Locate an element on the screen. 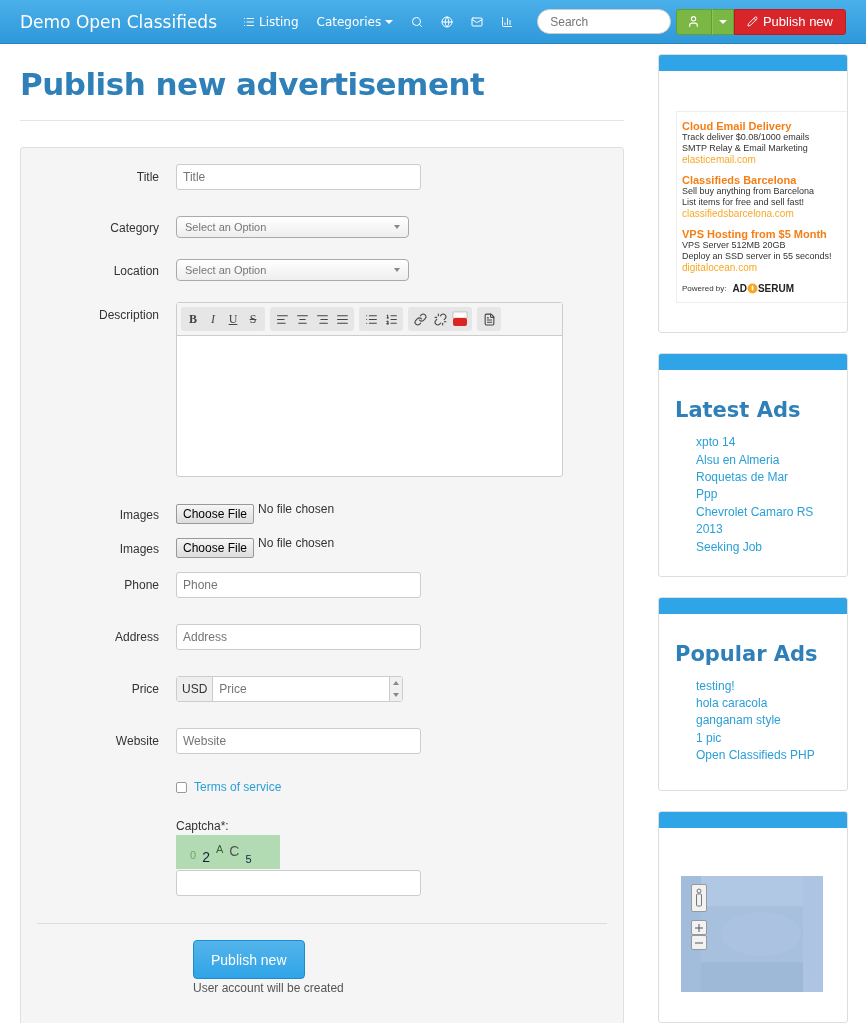 Image resolution: width=866 pixels, height=1024 pixels. document-icon is located at coordinates (489, 319).